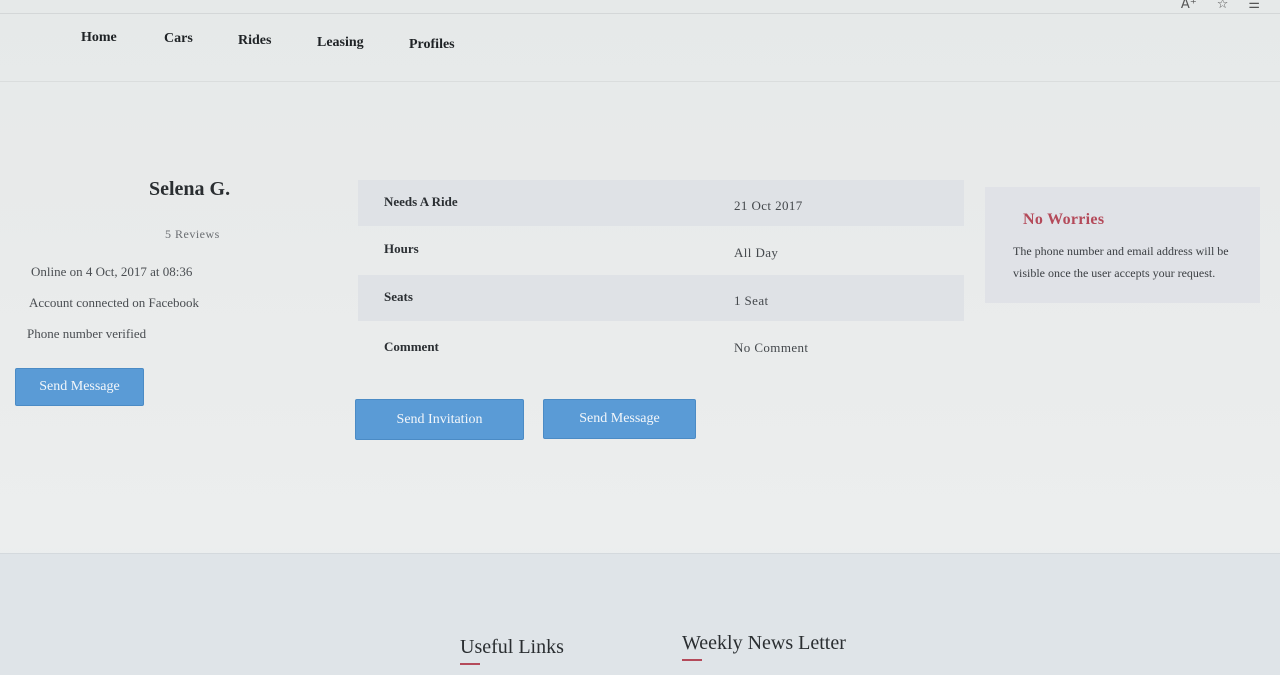 The image size is (1280, 675). What do you see at coordinates (439, 419) in the screenshot?
I see `send-invitation-button: Send Invitation` at bounding box center [439, 419].